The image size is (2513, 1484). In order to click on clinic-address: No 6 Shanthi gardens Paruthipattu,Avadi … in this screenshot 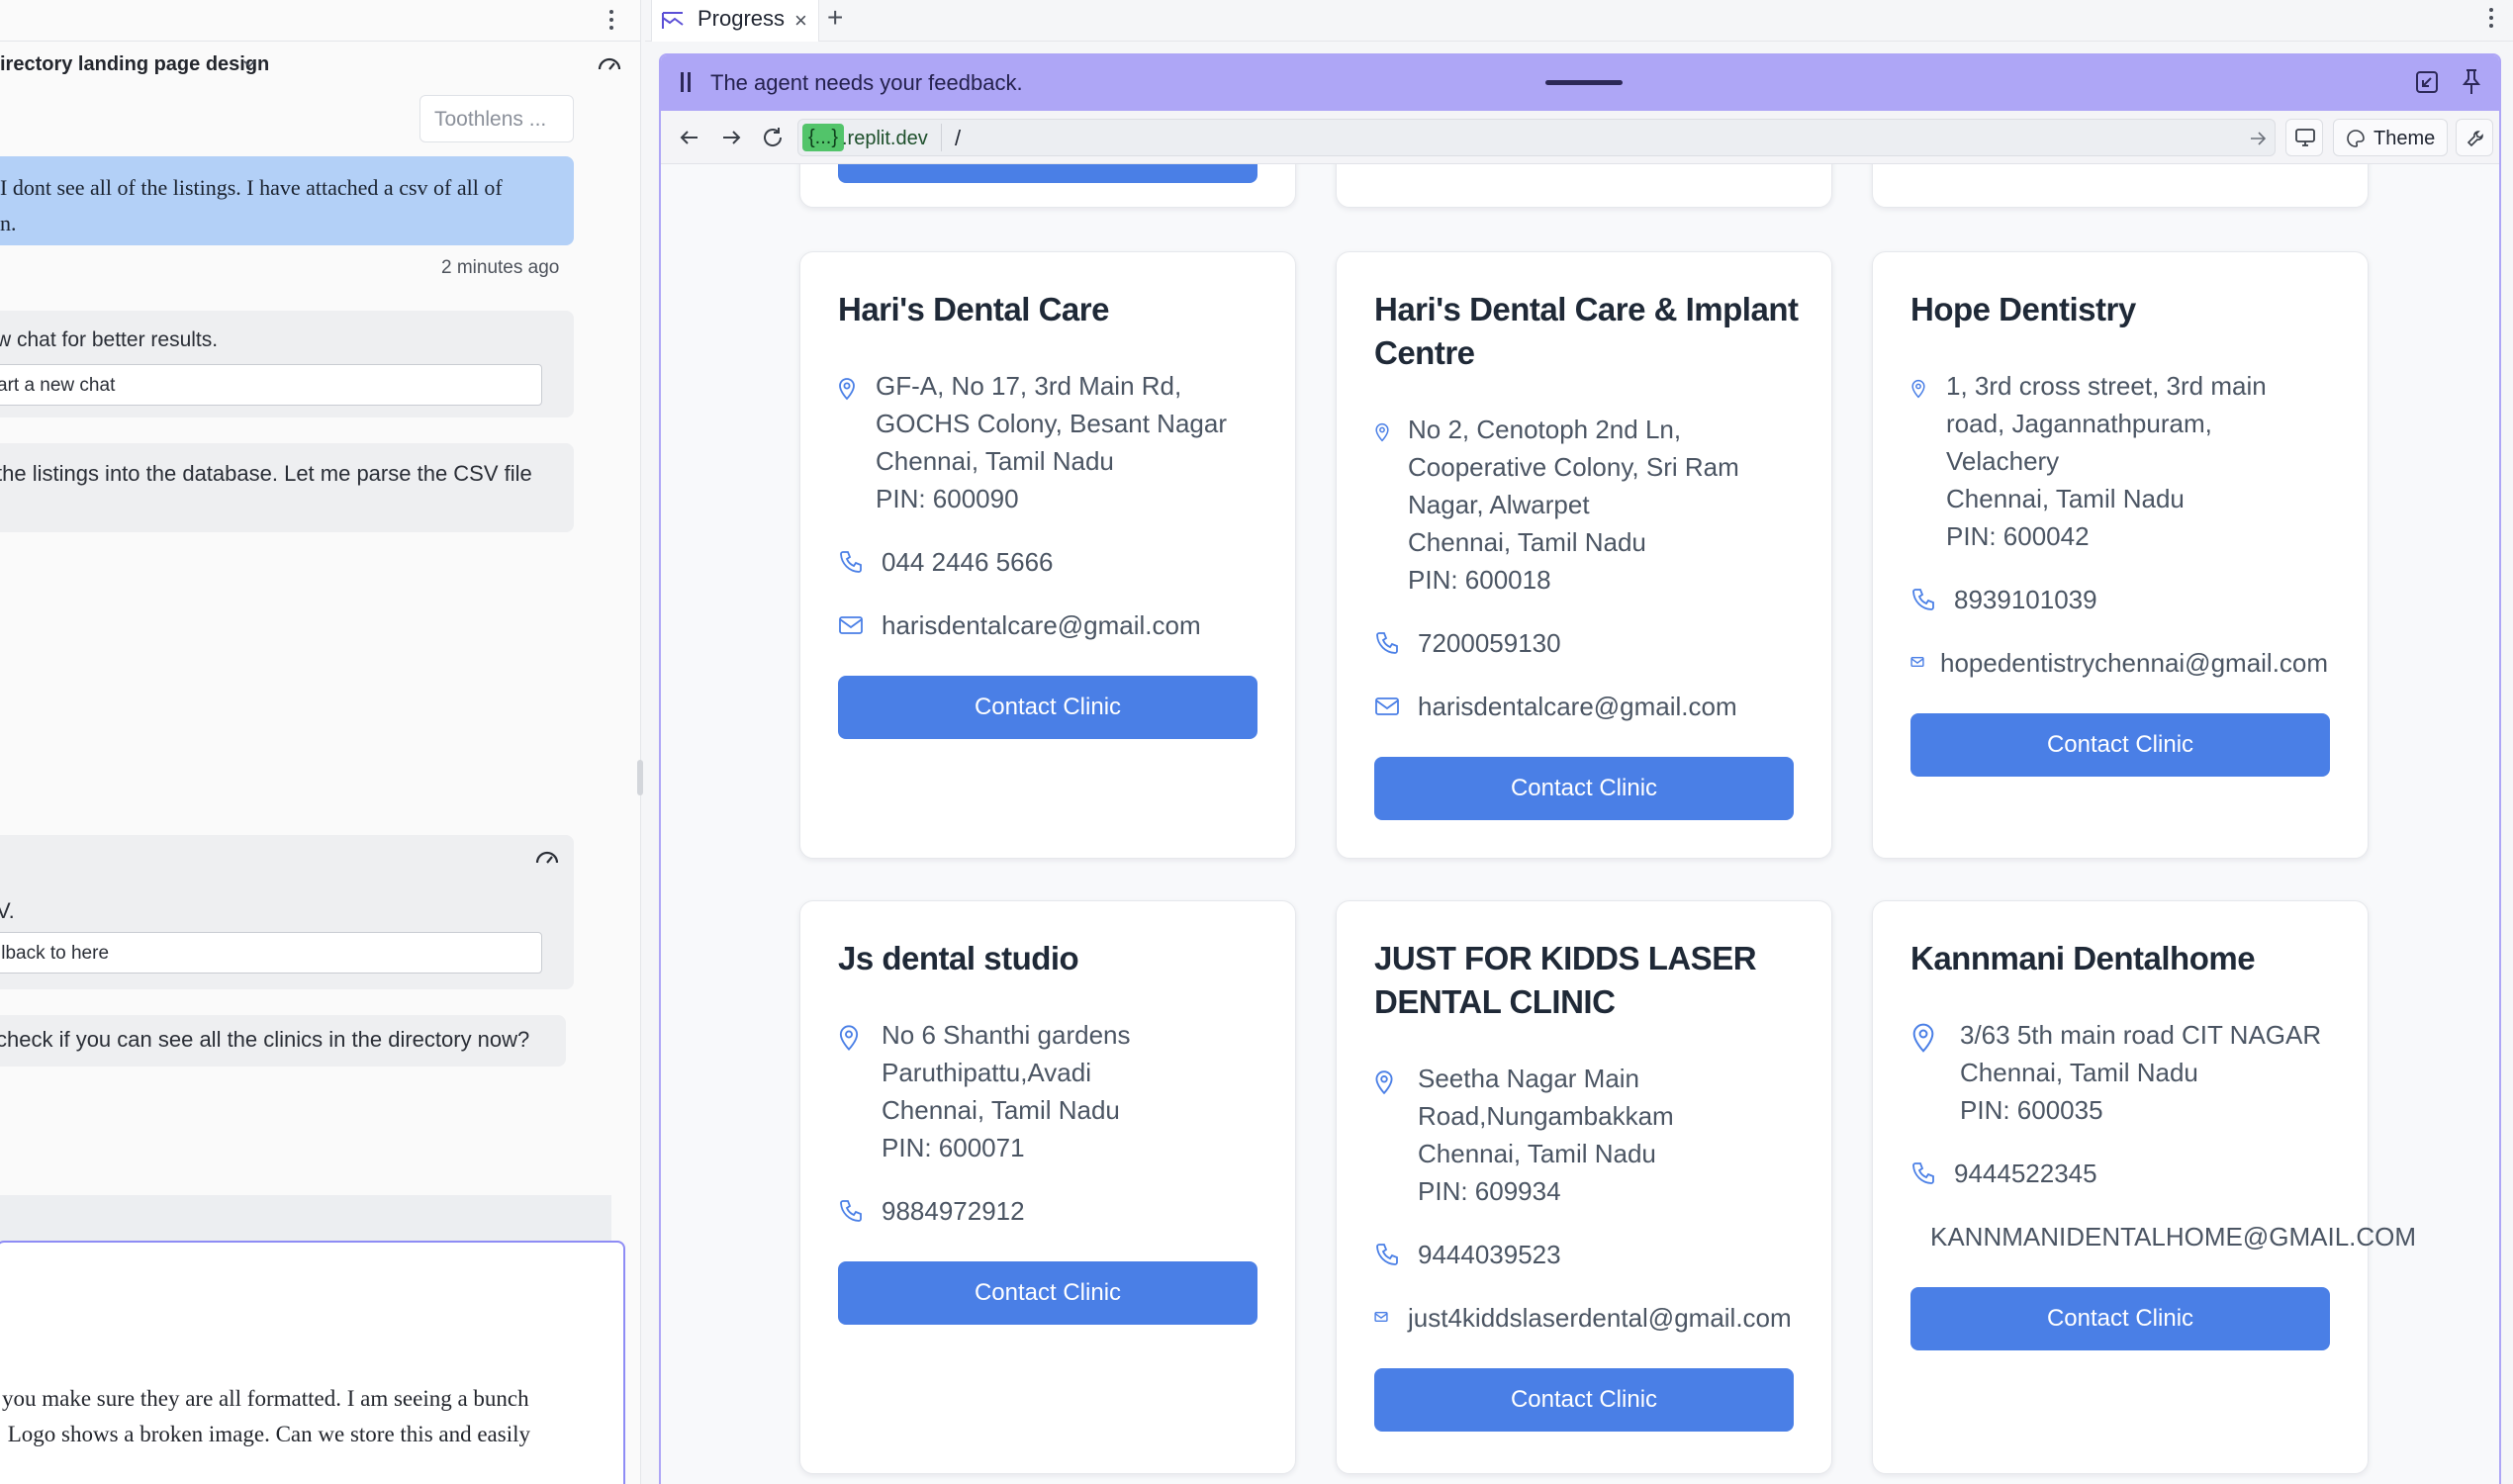, I will do `click(1065, 1091)`.